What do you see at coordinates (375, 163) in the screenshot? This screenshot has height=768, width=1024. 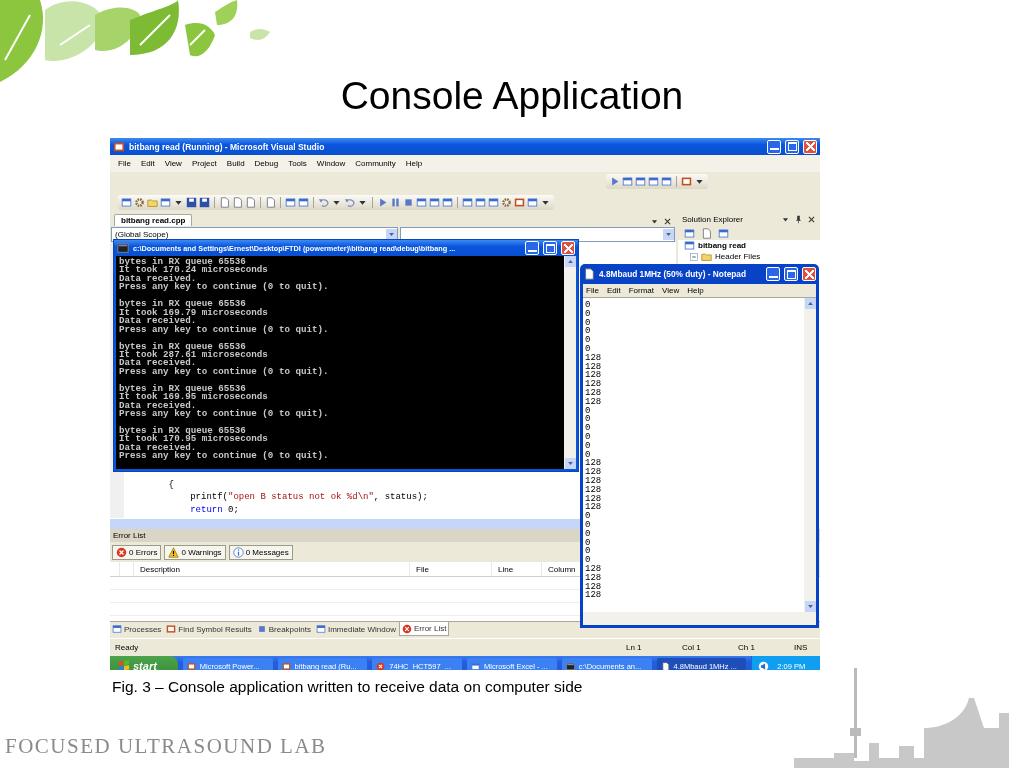 I see `menu-item: Community` at bounding box center [375, 163].